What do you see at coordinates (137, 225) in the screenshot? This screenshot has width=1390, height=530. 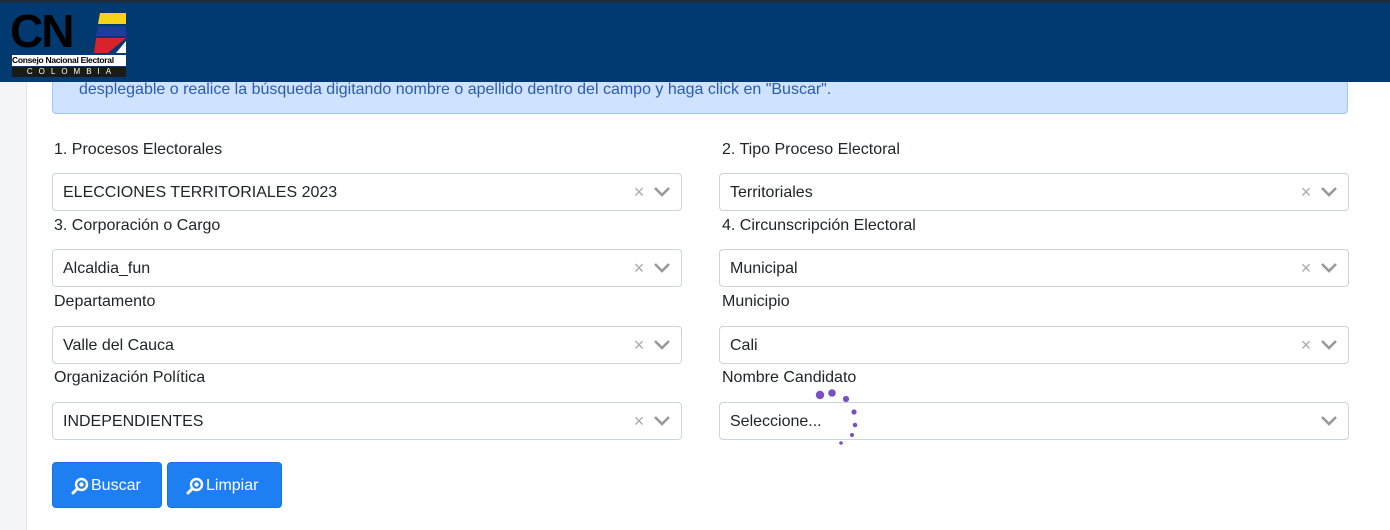 I see `corporacion-label: 3. Corporación o Cargo` at bounding box center [137, 225].